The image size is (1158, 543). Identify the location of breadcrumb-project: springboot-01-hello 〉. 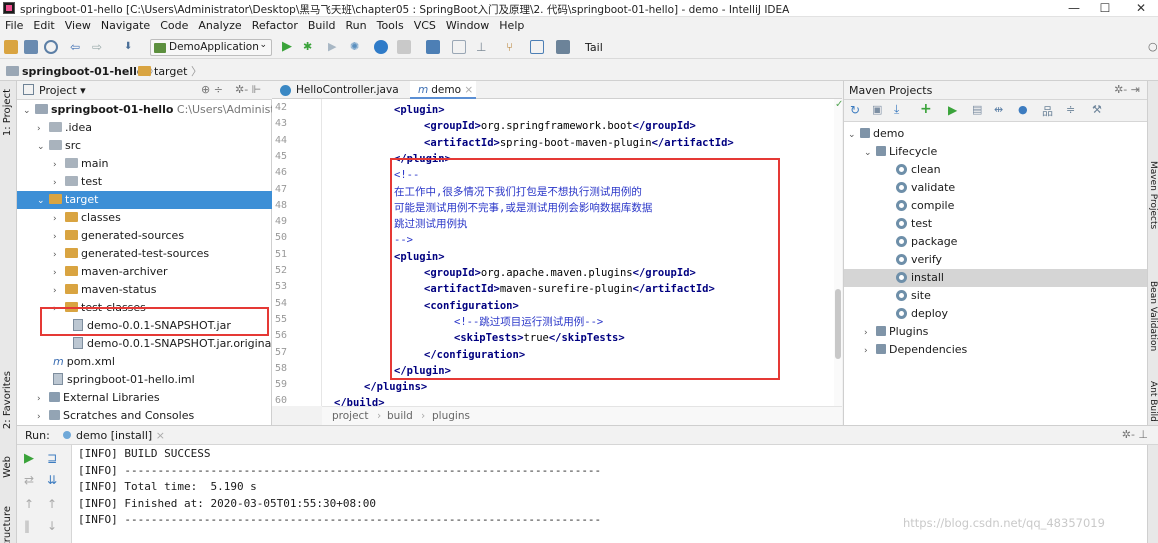
(82, 71).